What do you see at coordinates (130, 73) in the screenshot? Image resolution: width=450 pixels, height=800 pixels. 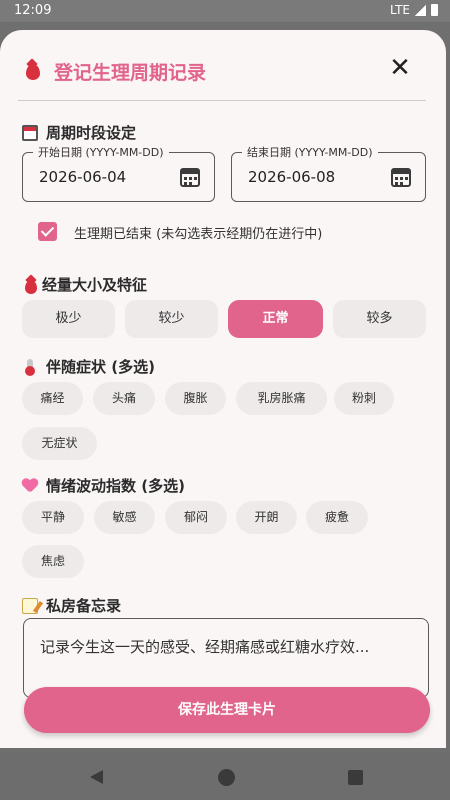 I see `sheet-title: 登记生理周期记录` at bounding box center [130, 73].